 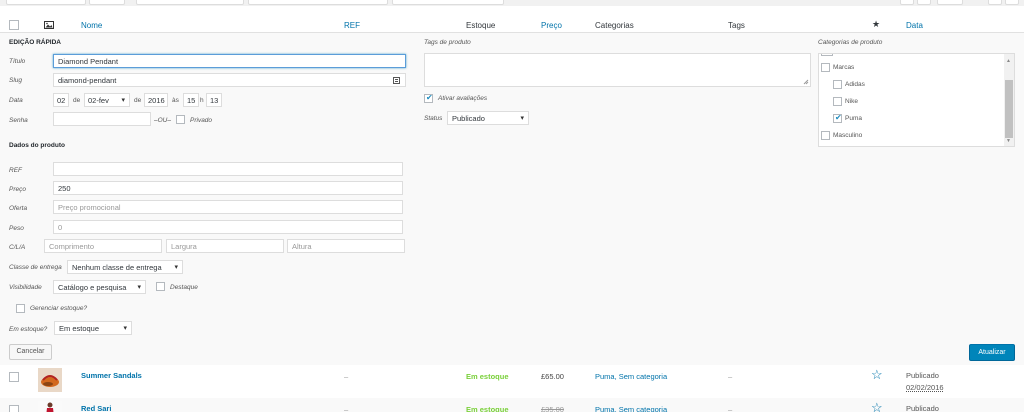 What do you see at coordinates (214, 100) in the screenshot?
I see `minute-input: 13` at bounding box center [214, 100].